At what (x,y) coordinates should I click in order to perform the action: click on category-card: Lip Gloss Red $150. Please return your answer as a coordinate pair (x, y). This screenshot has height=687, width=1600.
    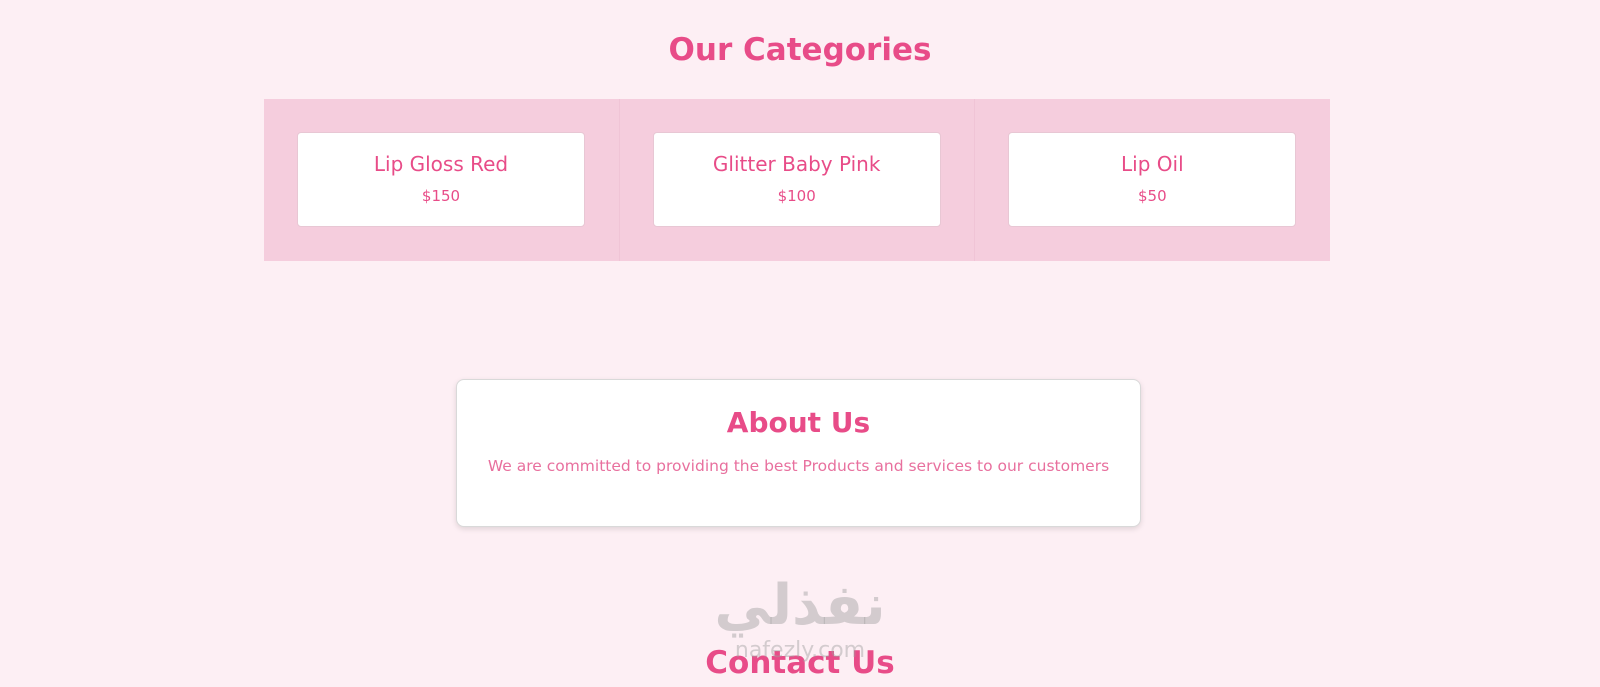
    Looking at the image, I should click on (441, 179).